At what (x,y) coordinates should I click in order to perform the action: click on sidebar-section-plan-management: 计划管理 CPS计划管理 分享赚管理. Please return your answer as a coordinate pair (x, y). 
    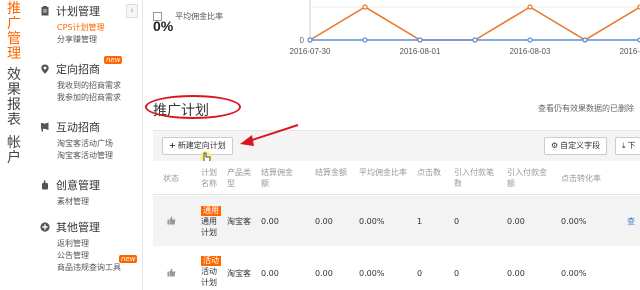
    Looking at the image, I should click on (90, 25).